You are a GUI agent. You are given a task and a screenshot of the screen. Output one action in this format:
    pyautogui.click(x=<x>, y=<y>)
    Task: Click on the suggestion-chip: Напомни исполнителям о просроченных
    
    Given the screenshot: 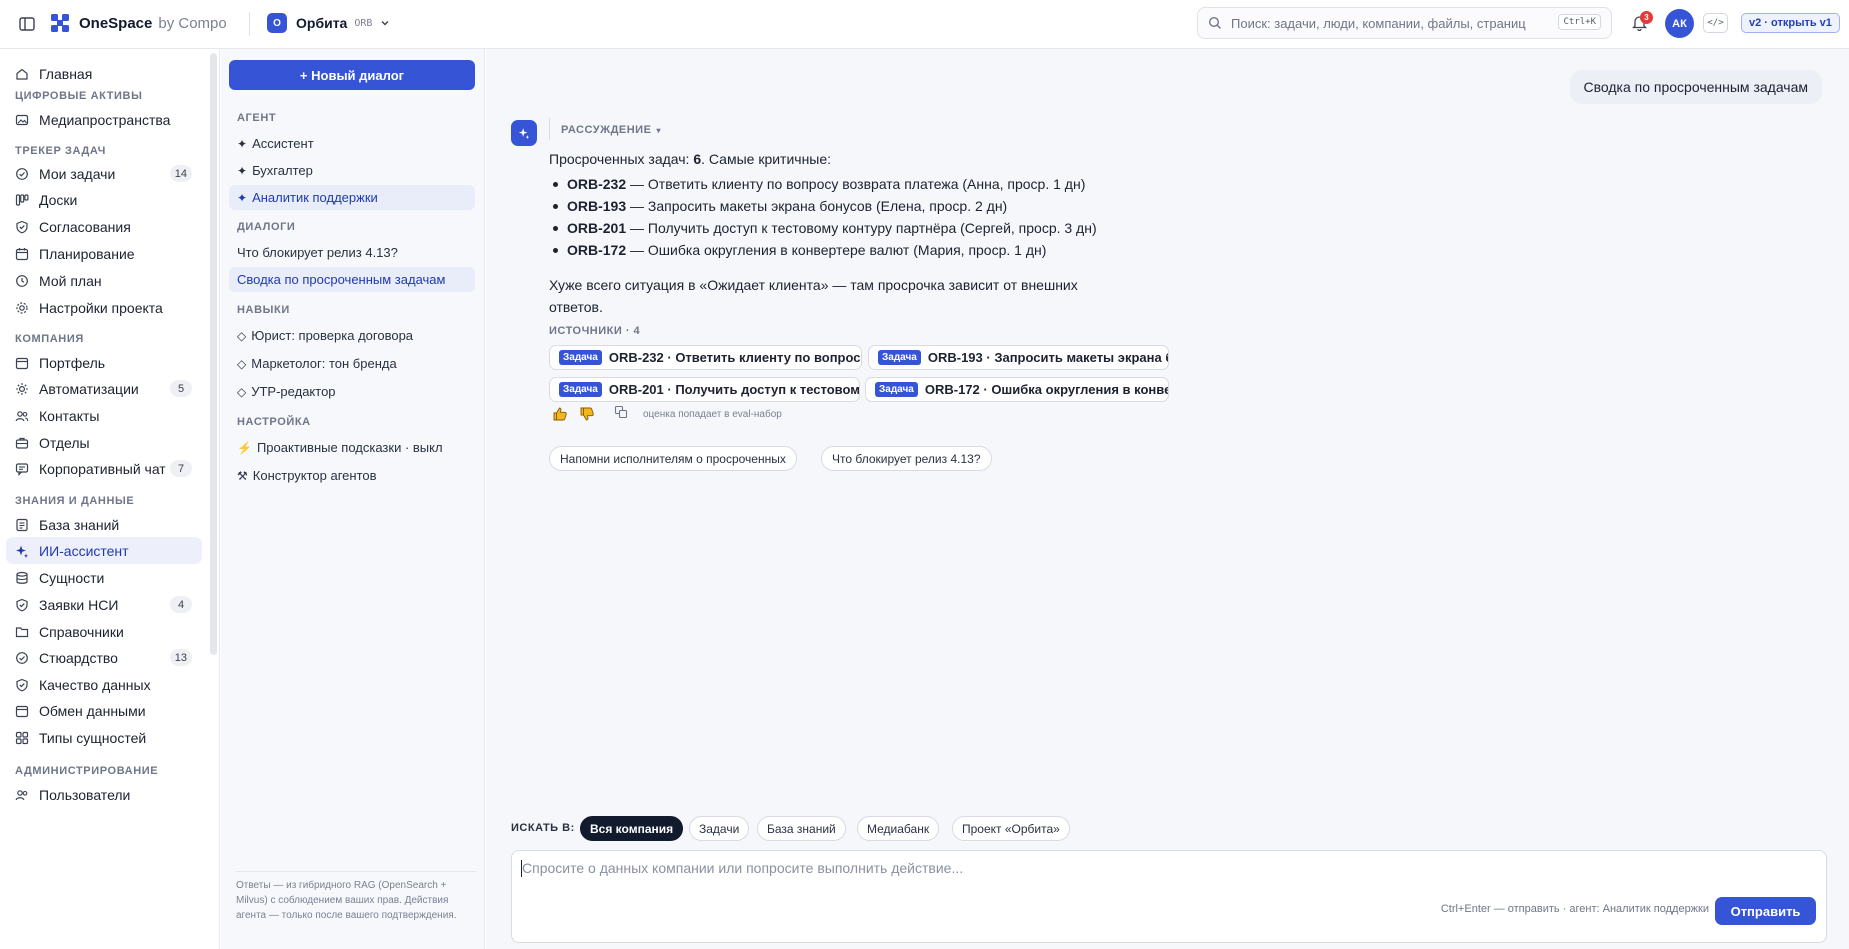 What is the action you would take?
    pyautogui.click(x=673, y=458)
    